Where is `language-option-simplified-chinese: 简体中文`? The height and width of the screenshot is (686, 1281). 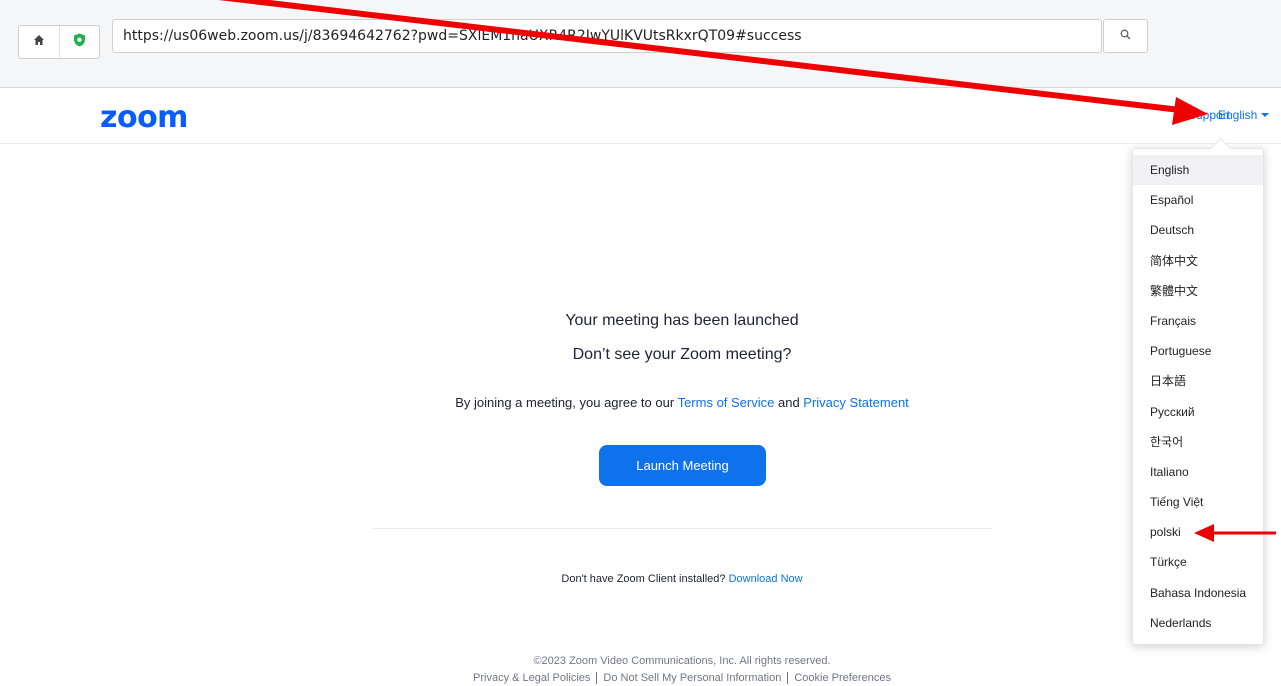 language-option-simplified-chinese: 简体中文 is located at coordinates (1198, 261).